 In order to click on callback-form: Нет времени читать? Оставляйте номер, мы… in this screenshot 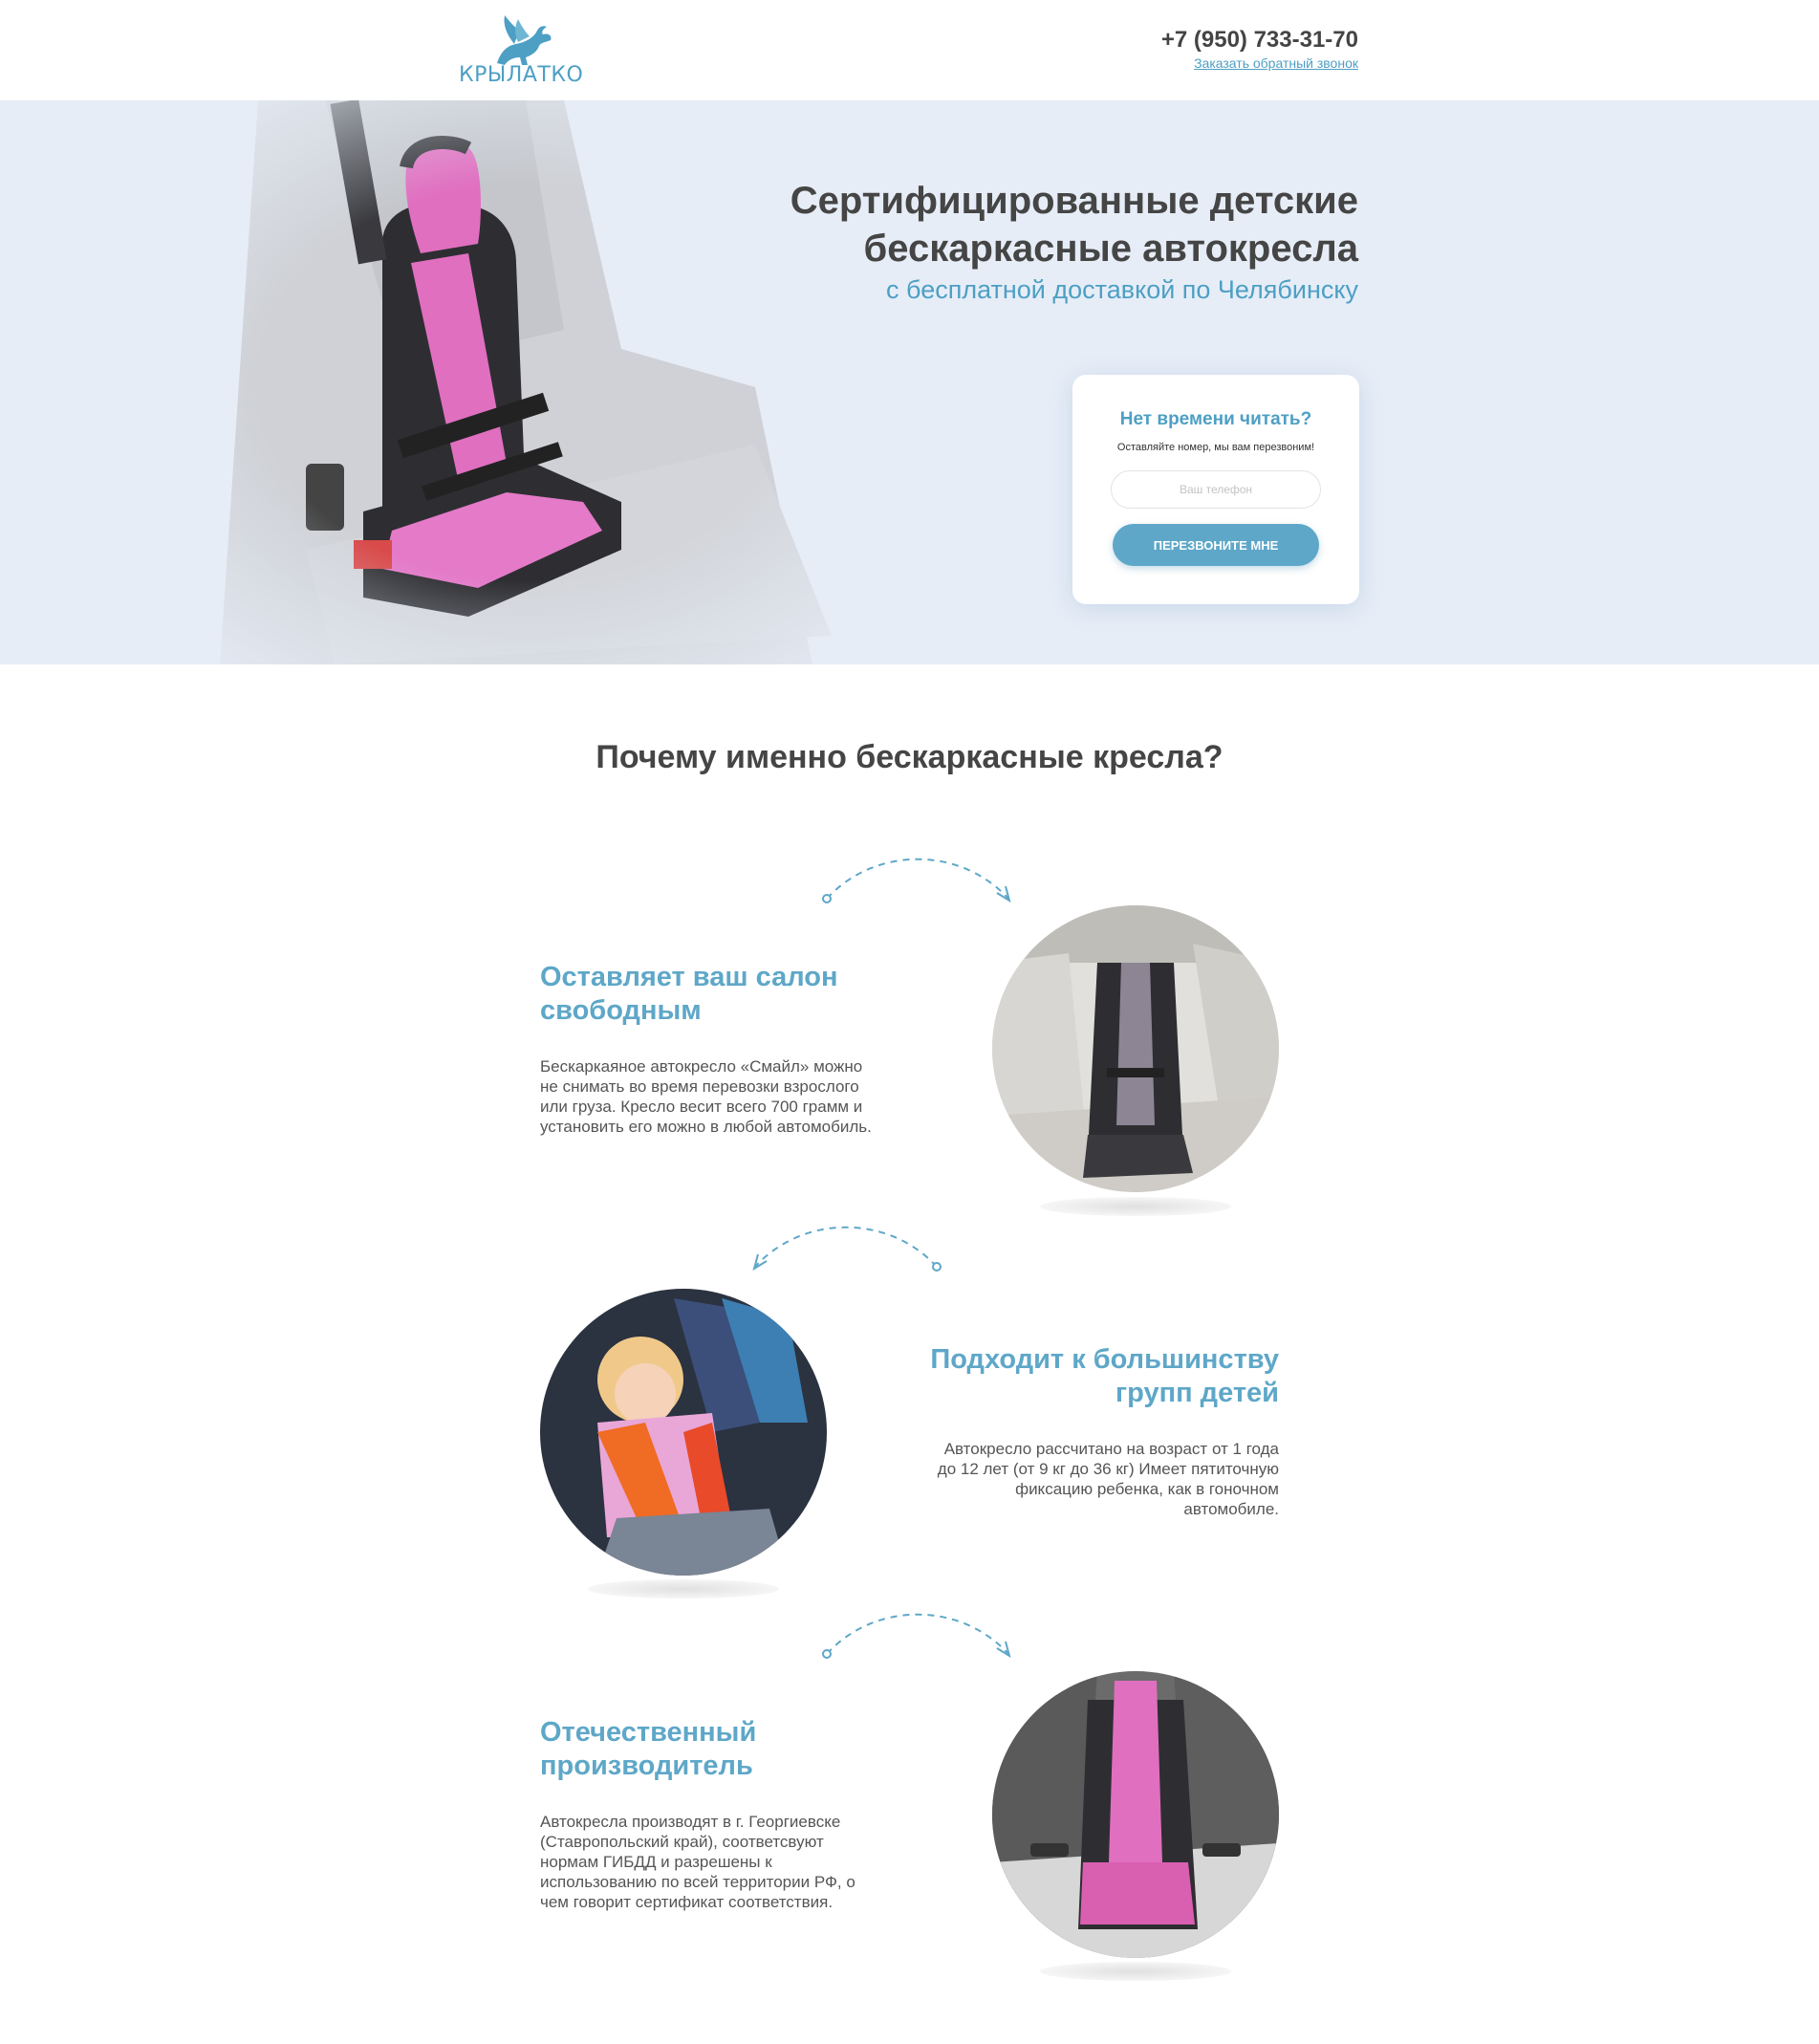, I will do `click(1216, 490)`.